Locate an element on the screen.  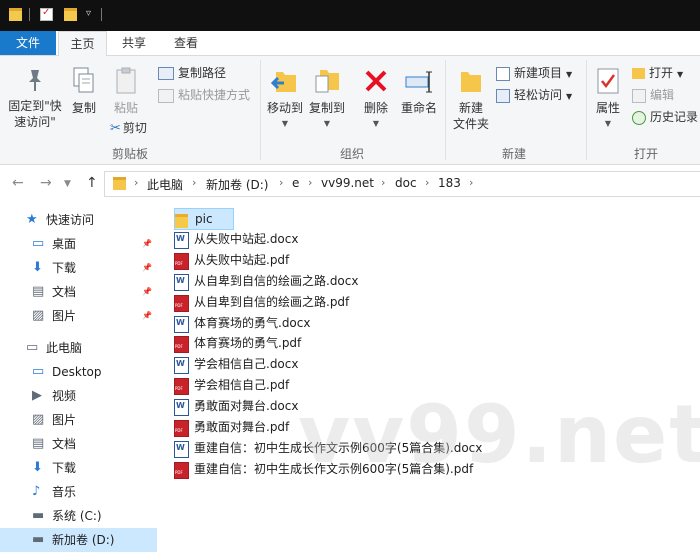
breadcrumb-e: e is located at coordinates (295, 183).